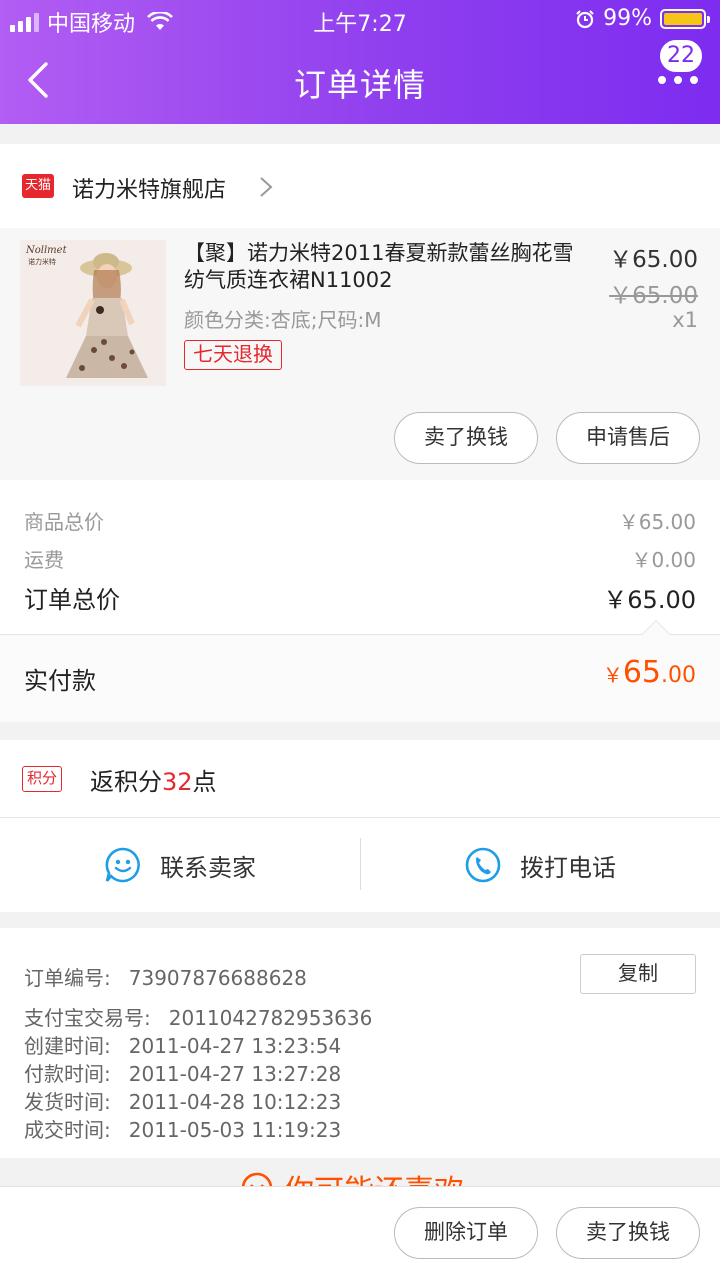 This screenshot has height=1280, width=720. What do you see at coordinates (283, 320) in the screenshot?
I see `product-sku: 颜色分类:杏底;尺码:M` at bounding box center [283, 320].